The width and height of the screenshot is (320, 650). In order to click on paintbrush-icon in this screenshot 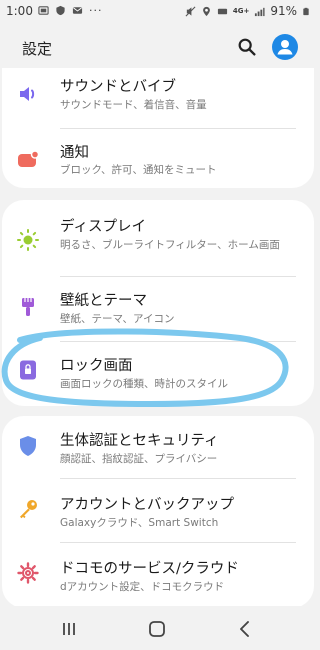, I will do `click(28, 307)`.